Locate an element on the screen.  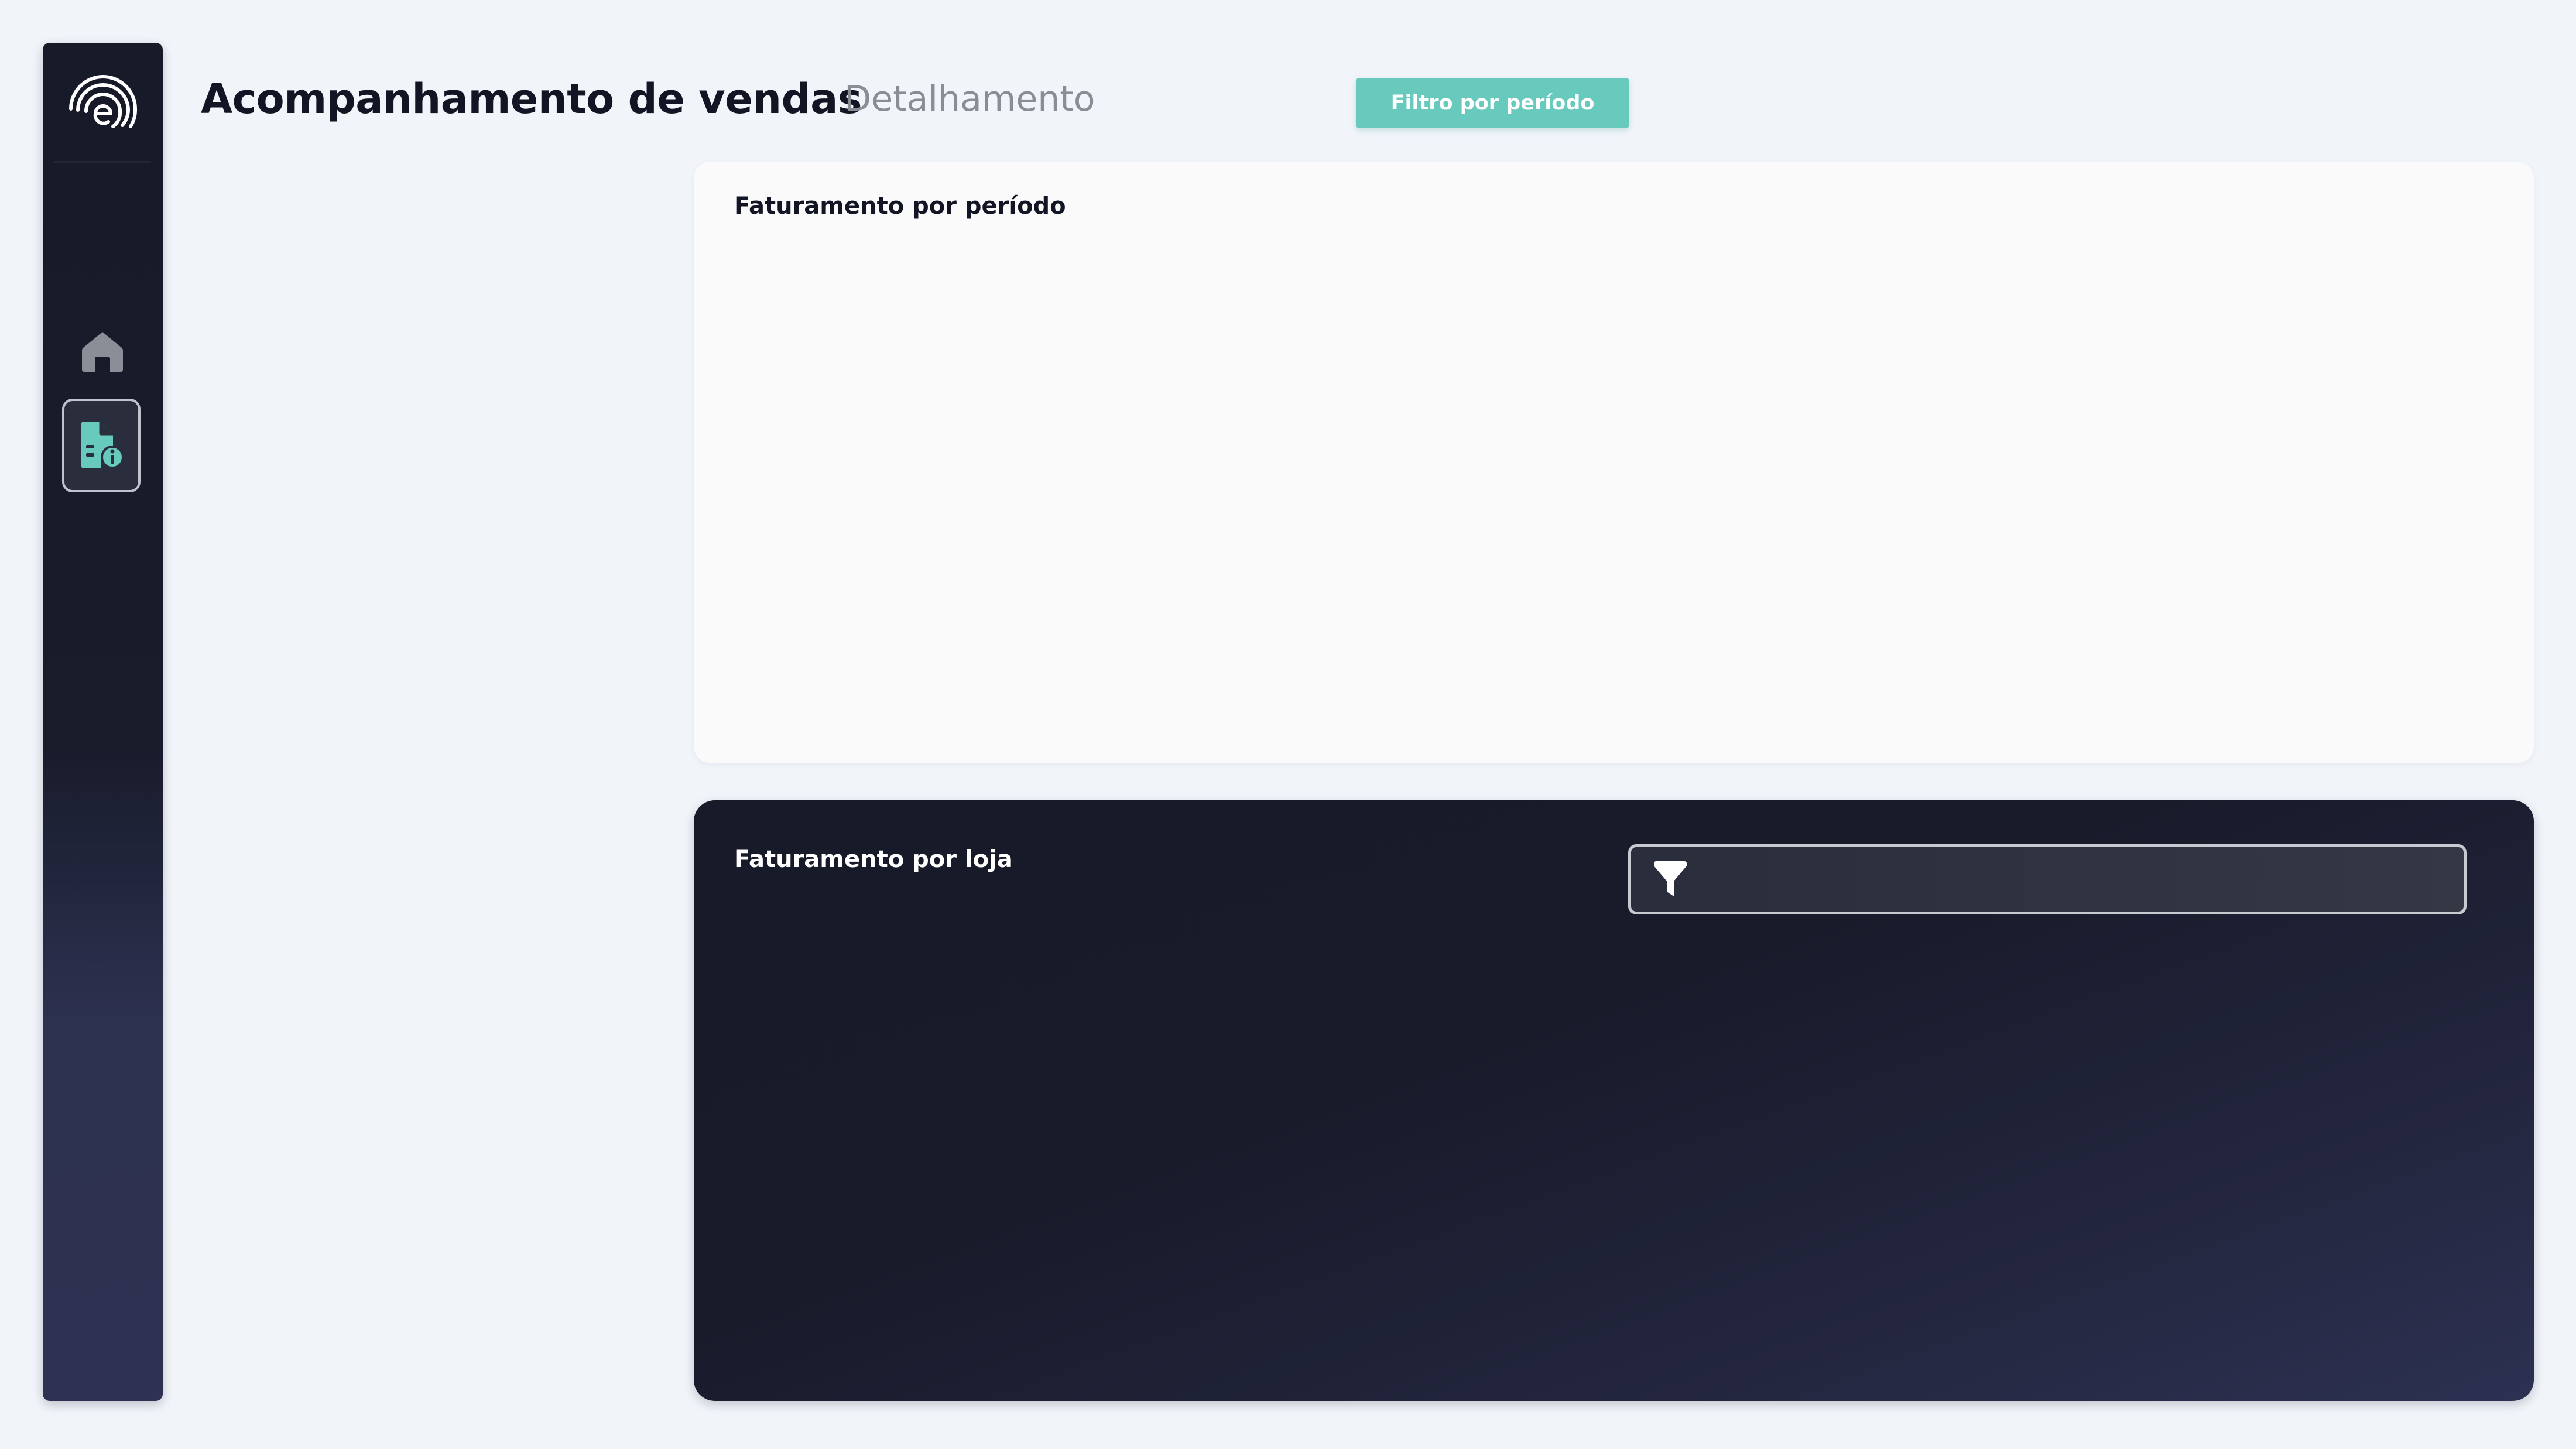
page-subtitle: Detalhamento is located at coordinates (969, 98).